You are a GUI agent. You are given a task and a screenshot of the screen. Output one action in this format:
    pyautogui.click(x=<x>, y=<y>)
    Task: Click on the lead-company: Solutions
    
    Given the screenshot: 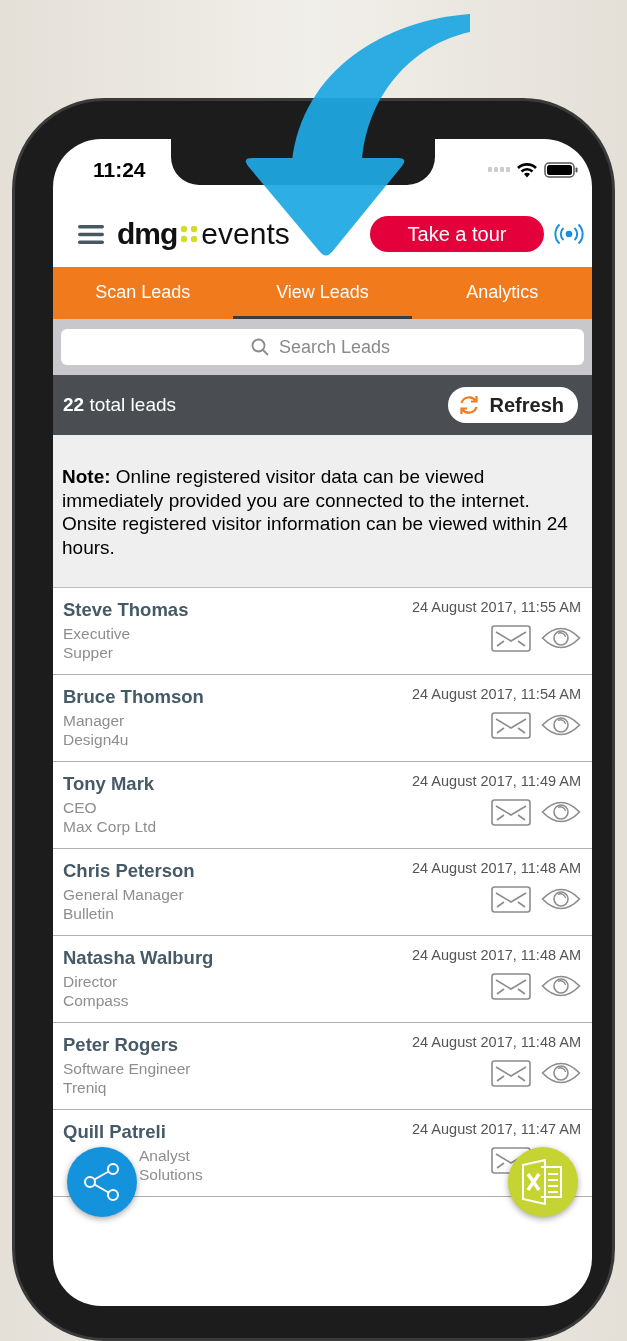 What is the action you would take?
    pyautogui.click(x=170, y=1174)
    